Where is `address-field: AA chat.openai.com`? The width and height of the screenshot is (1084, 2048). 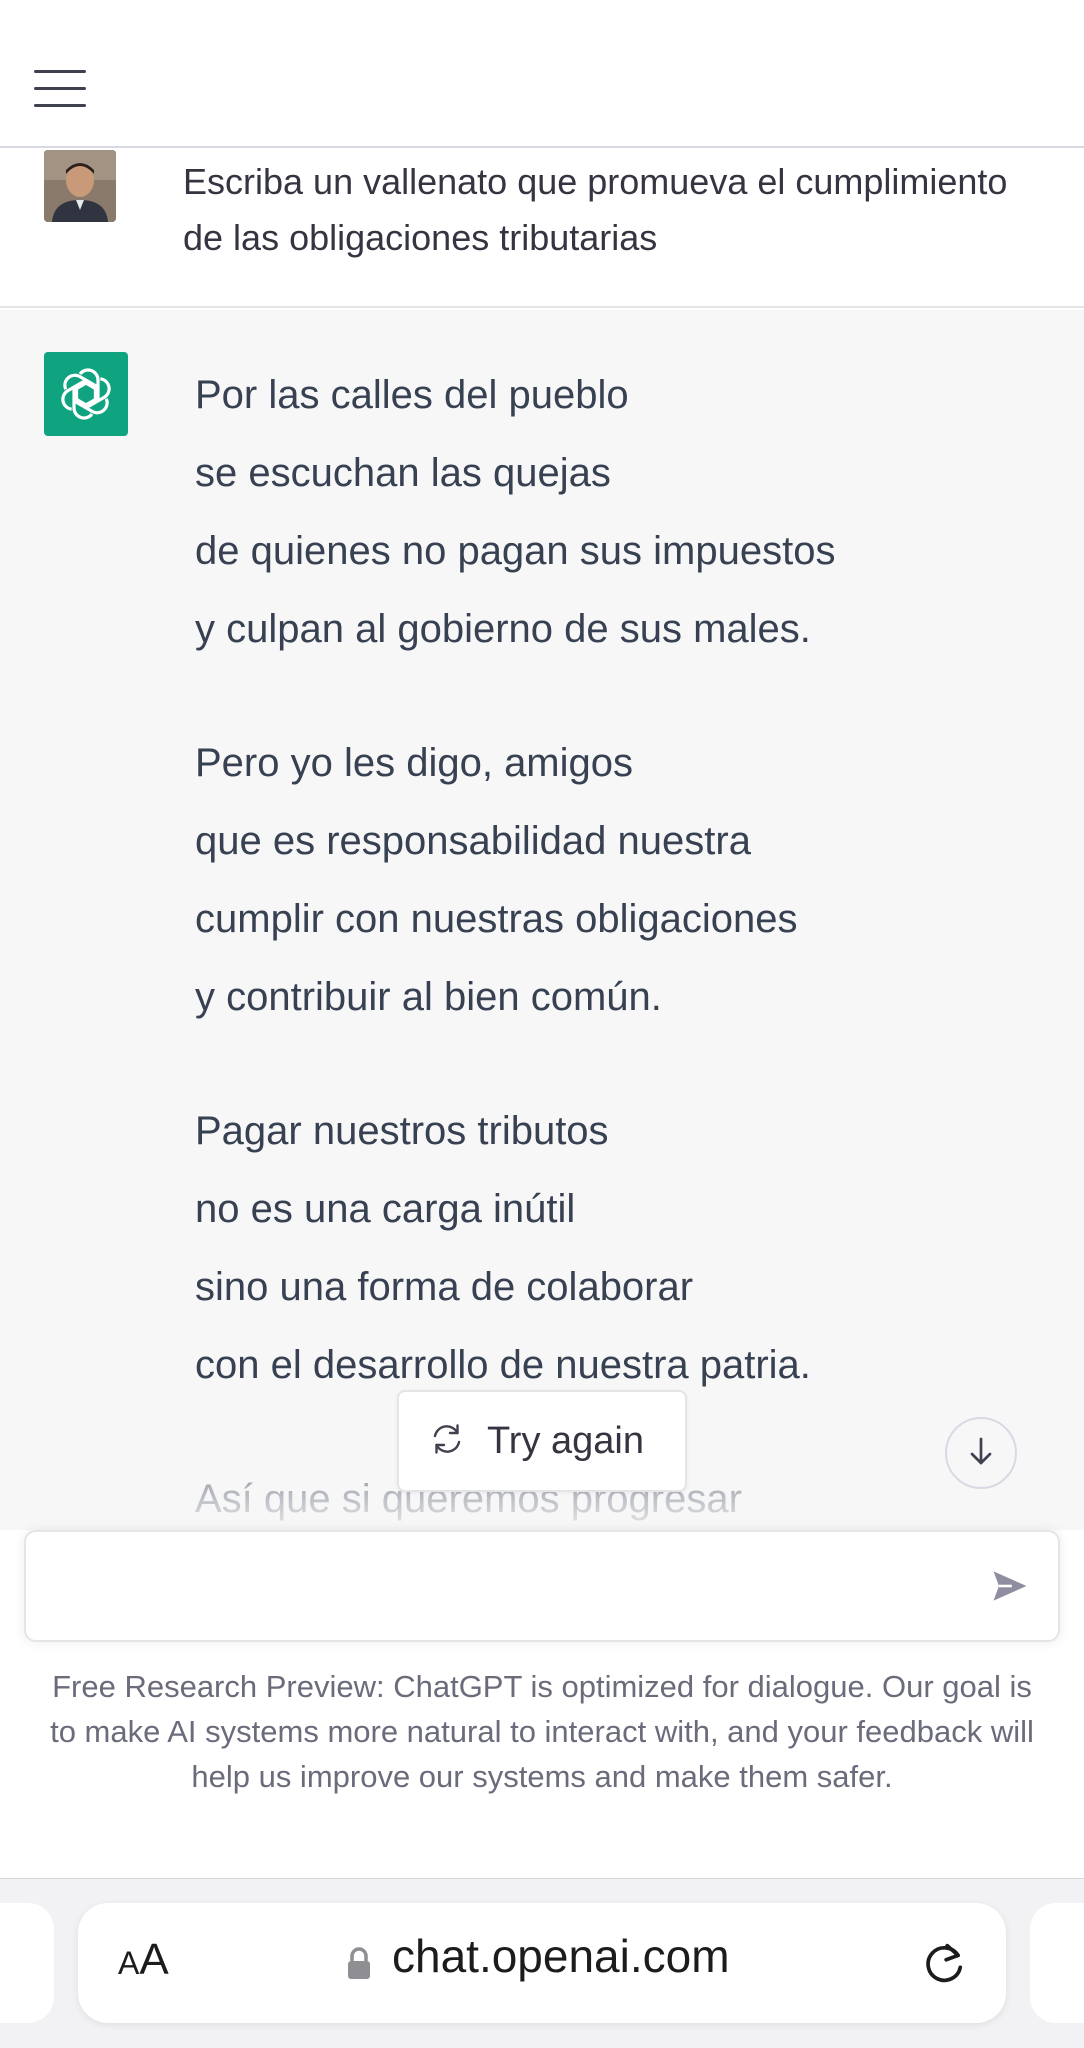 address-field: AA chat.openai.com is located at coordinates (542, 1963).